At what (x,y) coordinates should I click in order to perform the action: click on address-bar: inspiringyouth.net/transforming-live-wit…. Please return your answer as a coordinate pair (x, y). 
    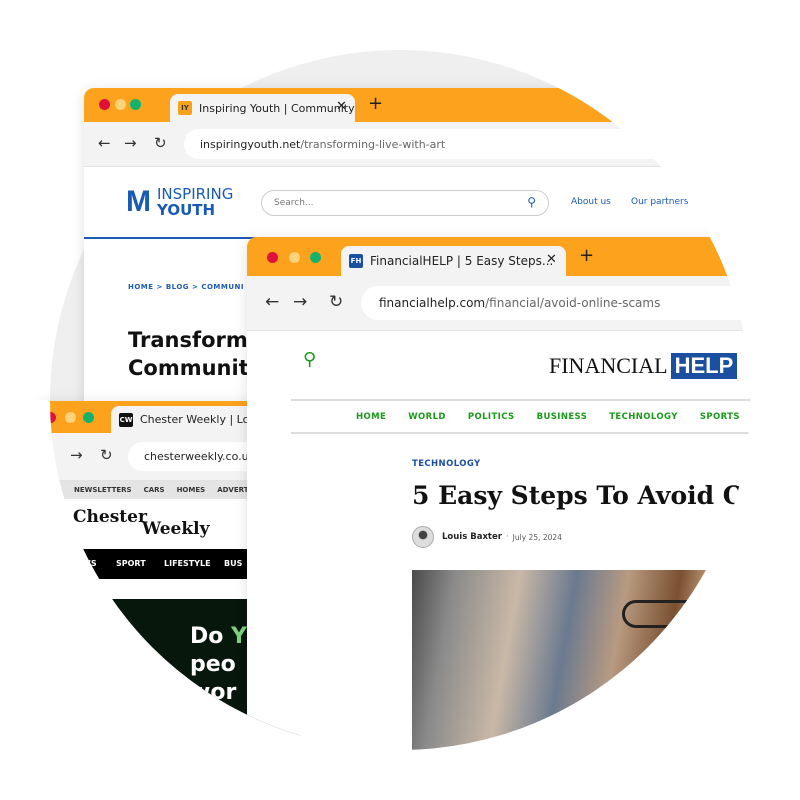
    Looking at the image, I should click on (484, 144).